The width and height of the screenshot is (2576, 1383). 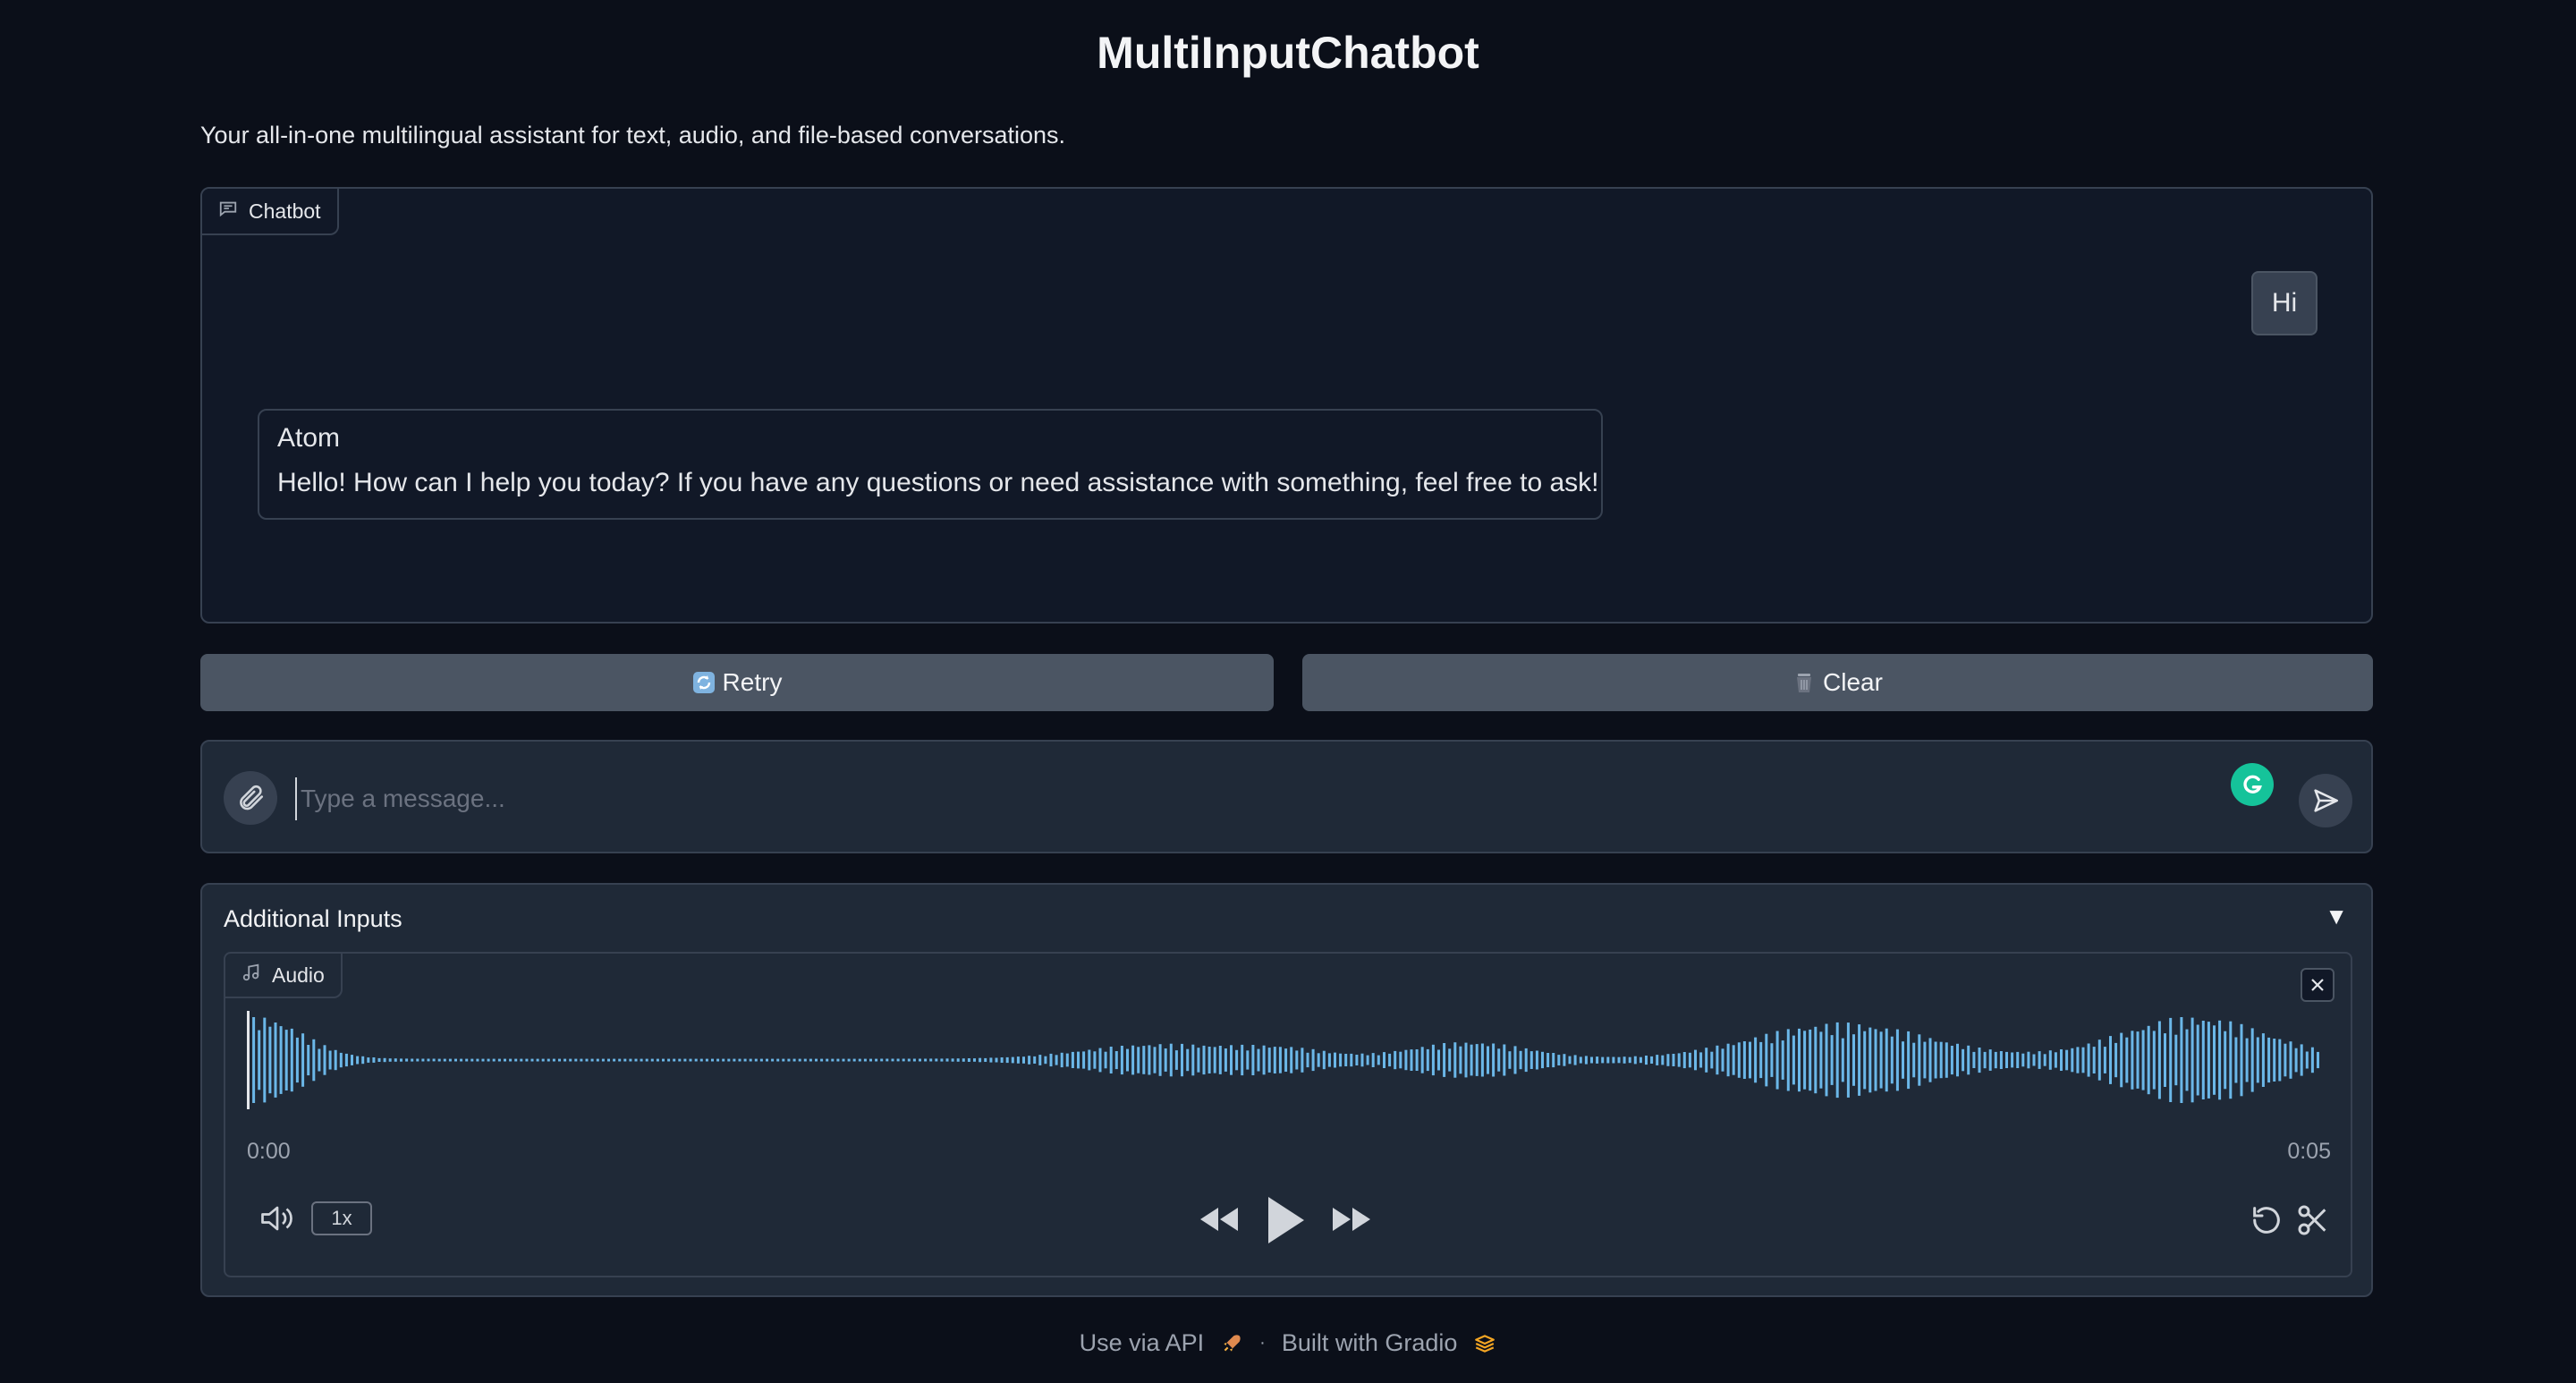 I want to click on send-button, so click(x=2325, y=801).